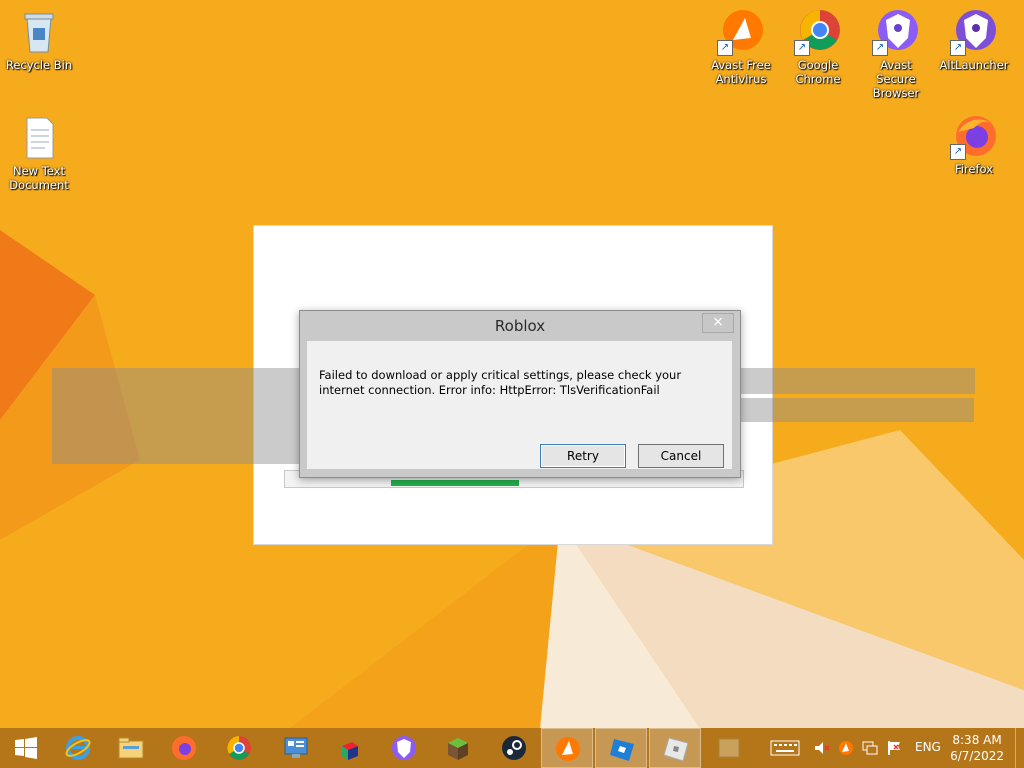  I want to click on firefox-icon: ↗, so click(974, 136).